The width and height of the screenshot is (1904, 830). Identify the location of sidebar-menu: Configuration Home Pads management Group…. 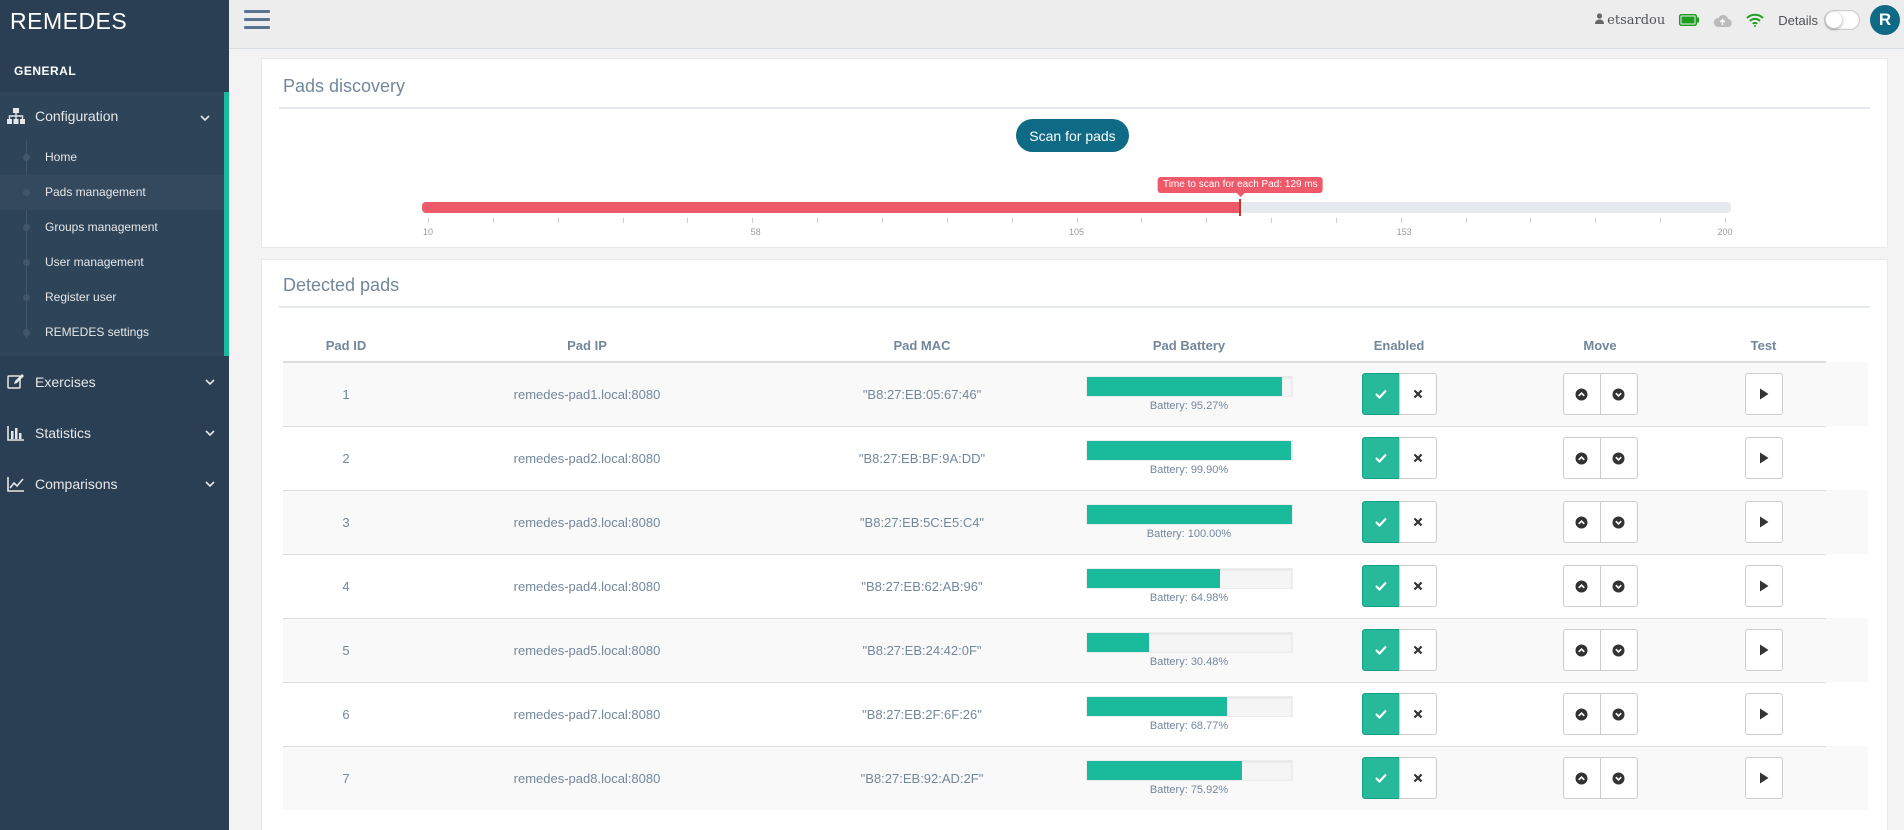
(114, 300).